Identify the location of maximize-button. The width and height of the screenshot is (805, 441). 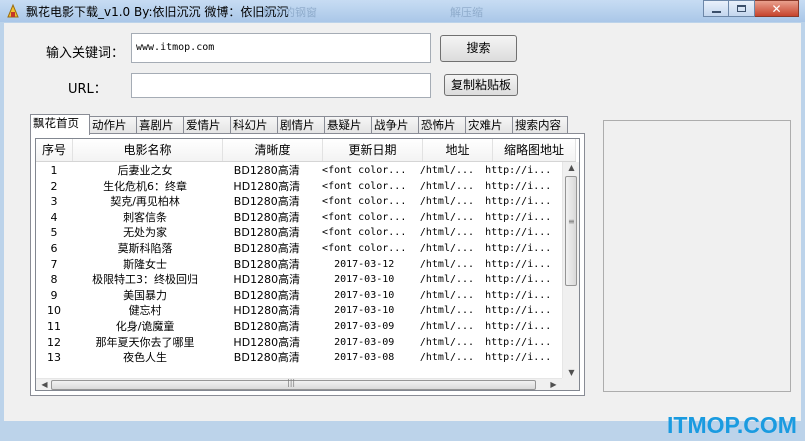
(742, 8).